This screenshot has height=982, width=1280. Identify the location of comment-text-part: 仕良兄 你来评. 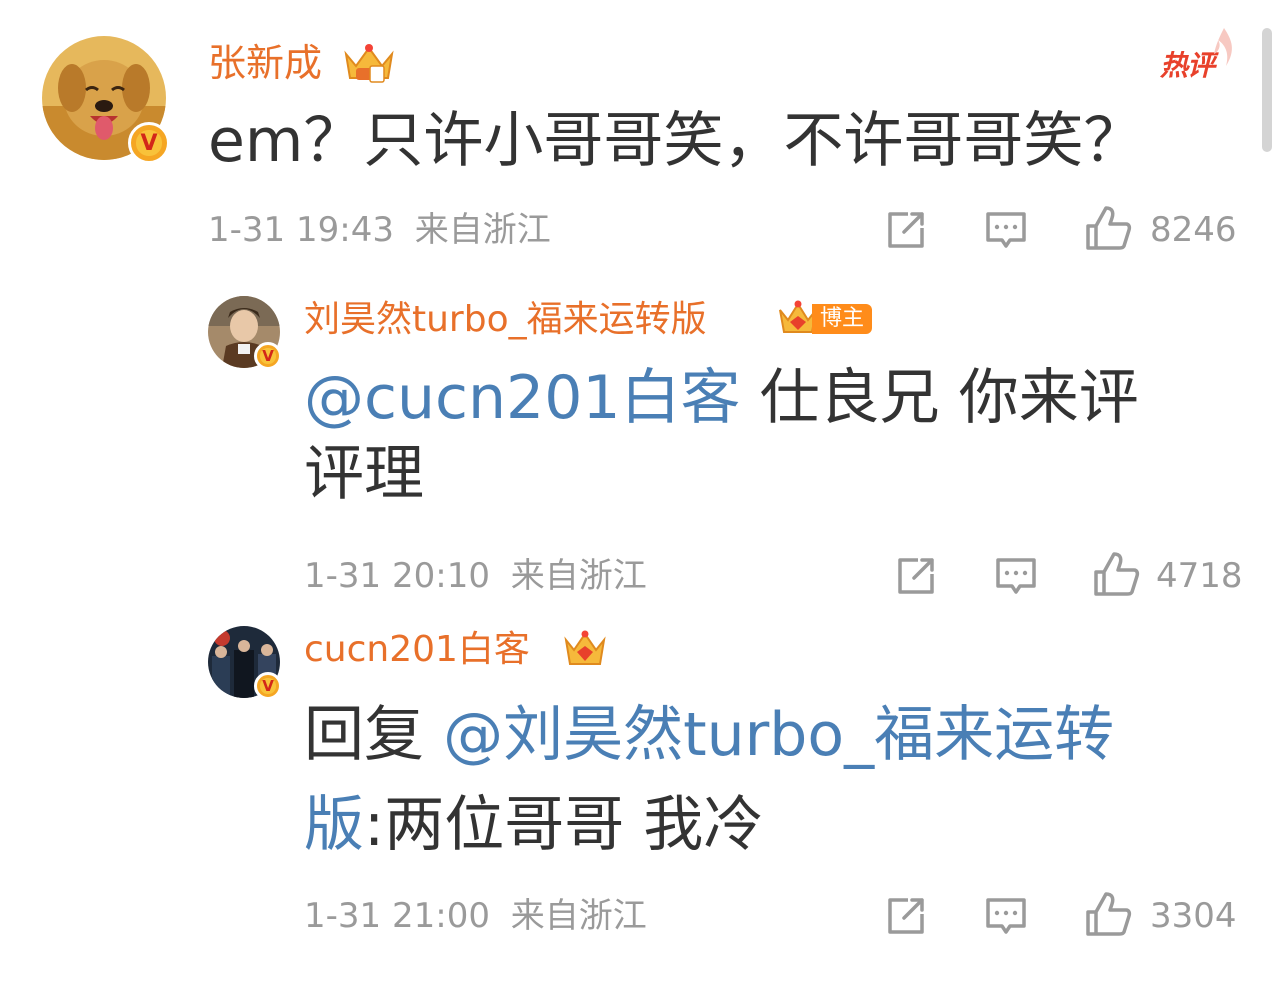
(939, 398).